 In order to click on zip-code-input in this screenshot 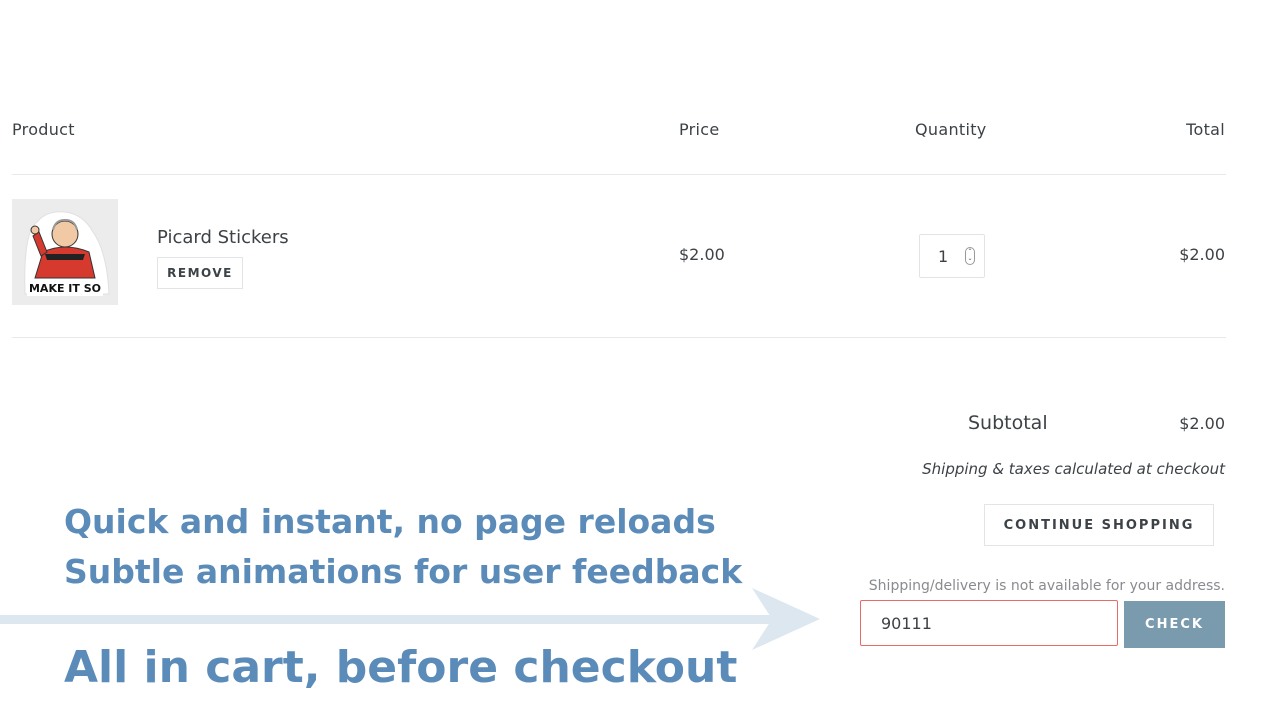, I will do `click(989, 623)`.